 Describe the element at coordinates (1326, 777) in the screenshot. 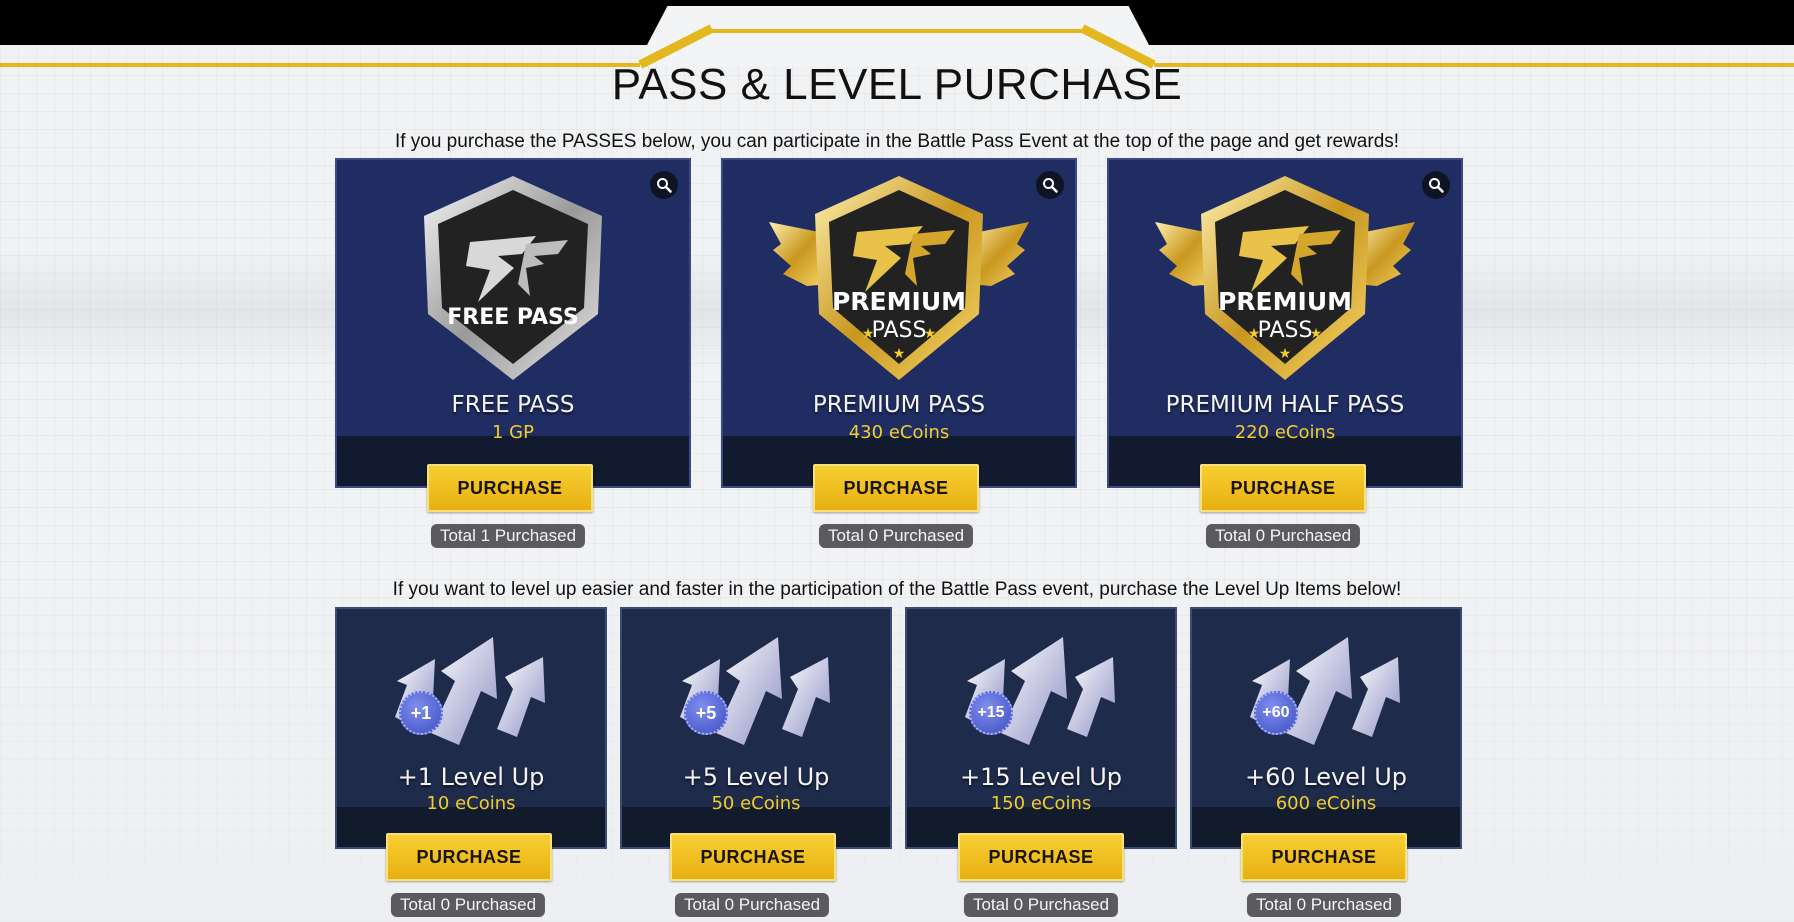

I see `level-name: +60 Level Up` at that location.